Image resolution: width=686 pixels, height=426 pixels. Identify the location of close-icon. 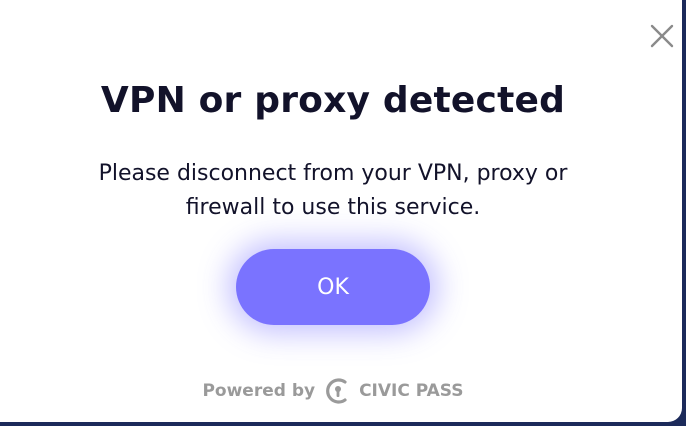
(662, 36).